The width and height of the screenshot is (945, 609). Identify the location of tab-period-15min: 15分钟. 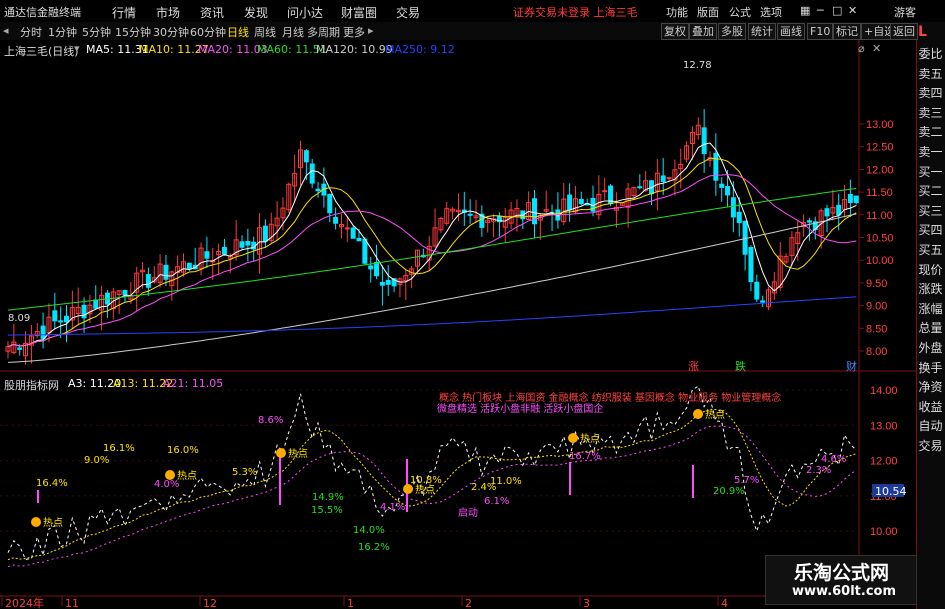
(133, 32).